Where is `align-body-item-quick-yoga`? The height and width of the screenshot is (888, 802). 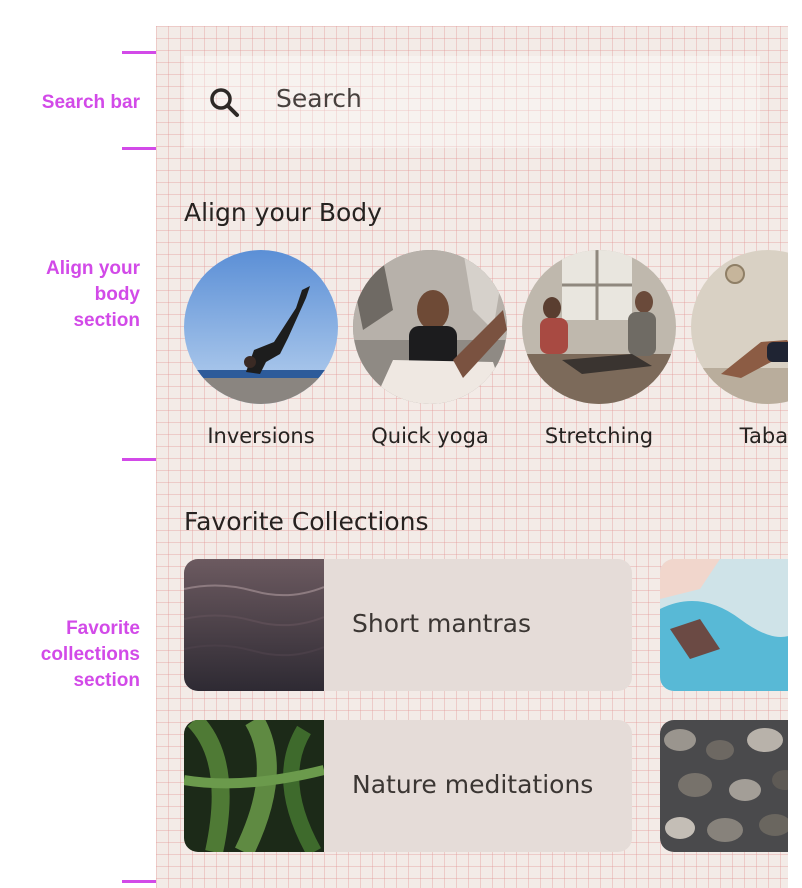 align-body-item-quick-yoga is located at coordinates (430, 327).